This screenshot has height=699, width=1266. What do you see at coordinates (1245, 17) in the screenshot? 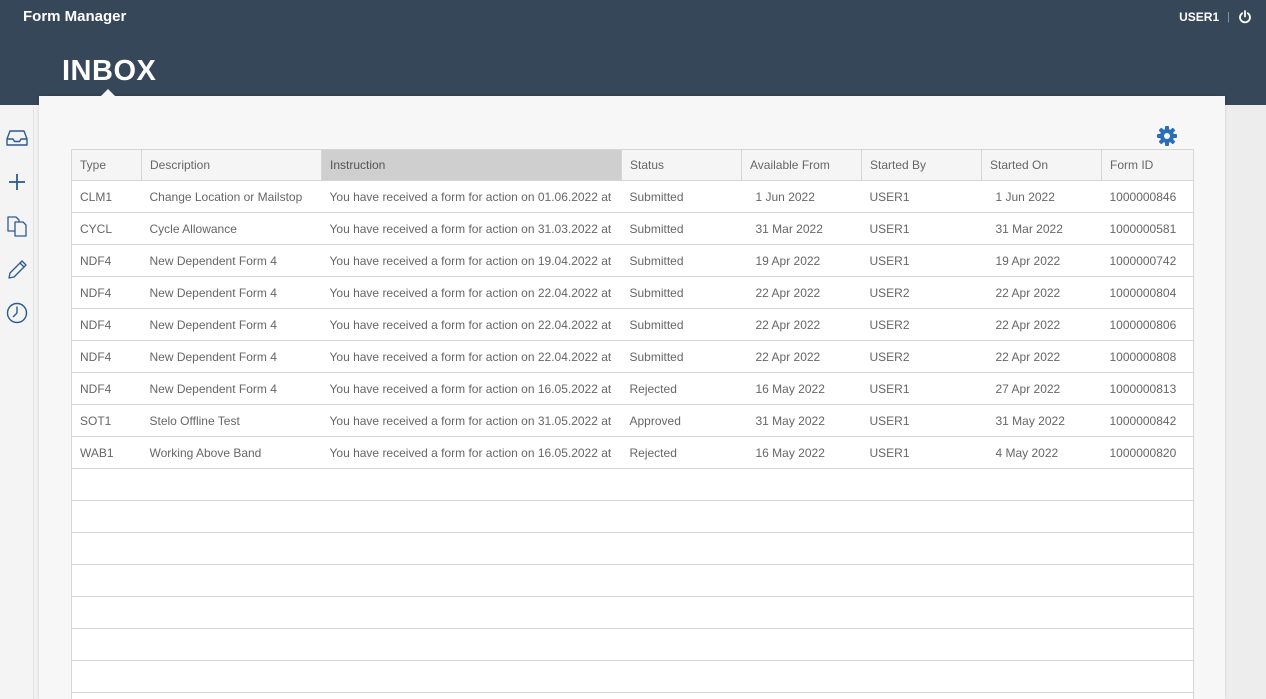
I see `power-icon` at bounding box center [1245, 17].